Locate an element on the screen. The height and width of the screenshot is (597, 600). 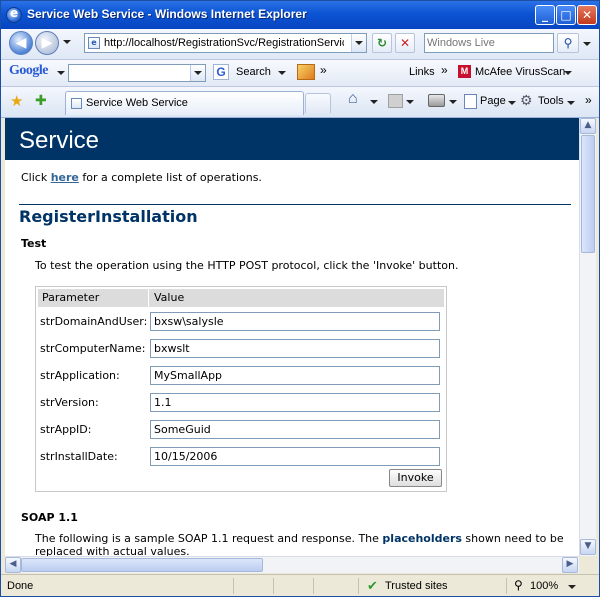
chevron-up-icon: ▲ is located at coordinates (588, 125).